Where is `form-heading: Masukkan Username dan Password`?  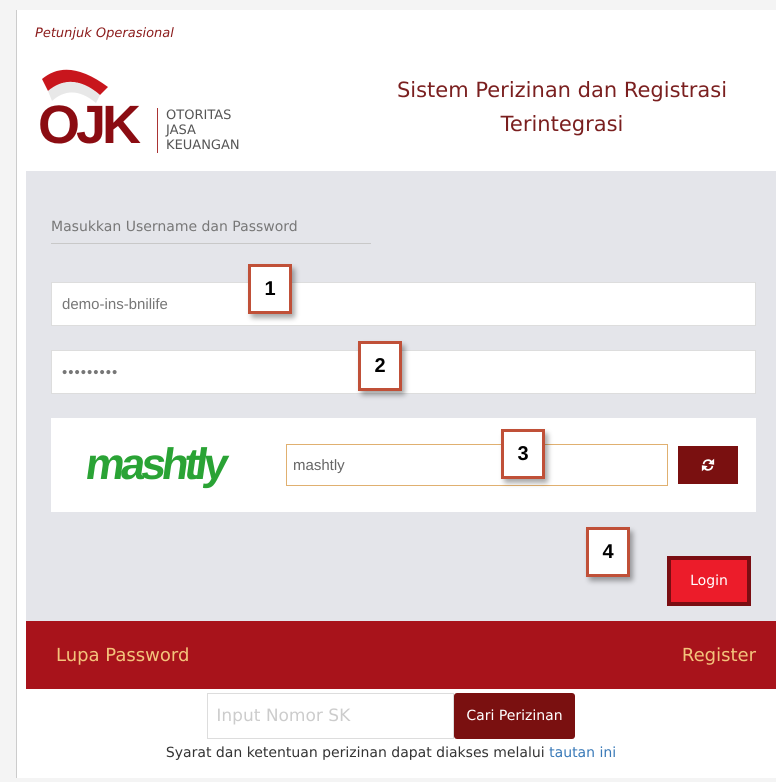 form-heading: Masukkan Username dan Password is located at coordinates (211, 229).